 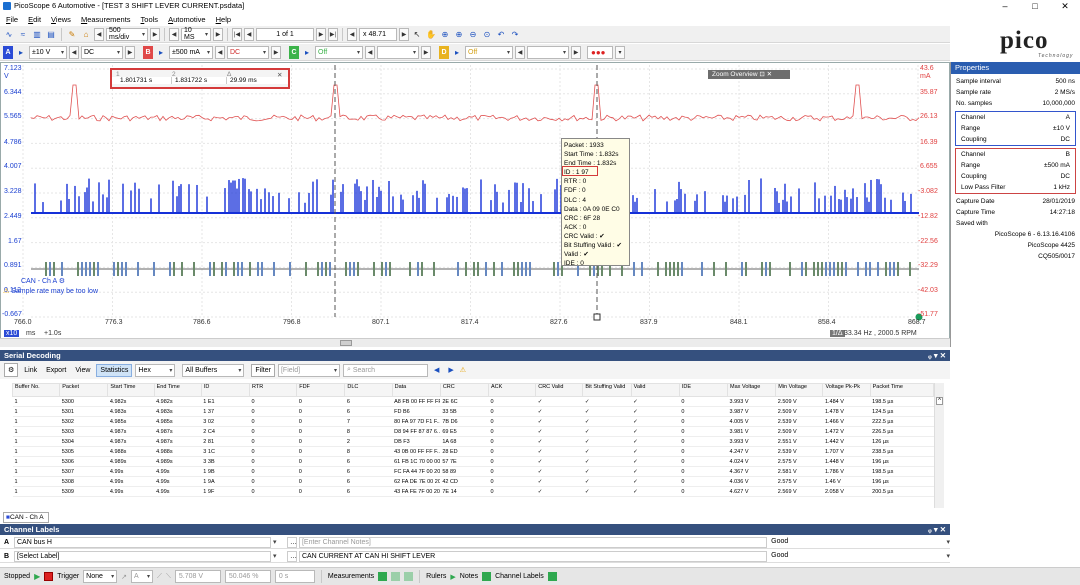 What do you see at coordinates (321, 390) in the screenshot?
I see `column-header: FDF` at bounding box center [321, 390].